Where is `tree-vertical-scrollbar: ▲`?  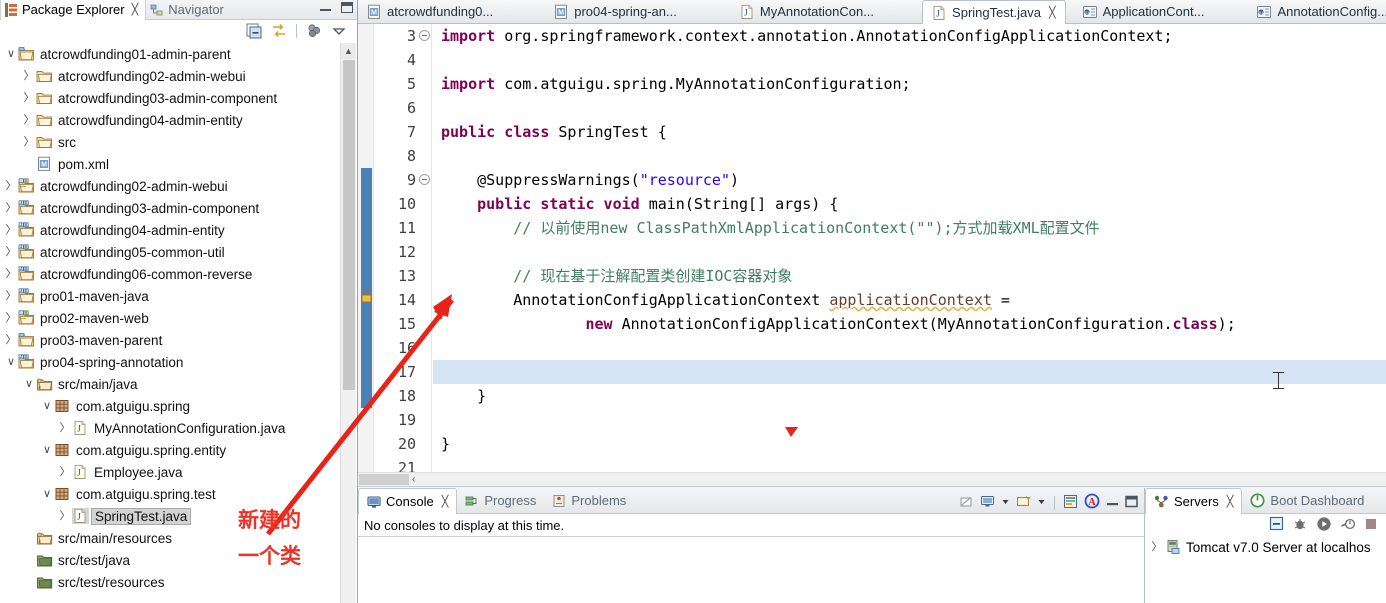 tree-vertical-scrollbar: ▲ is located at coordinates (348, 323).